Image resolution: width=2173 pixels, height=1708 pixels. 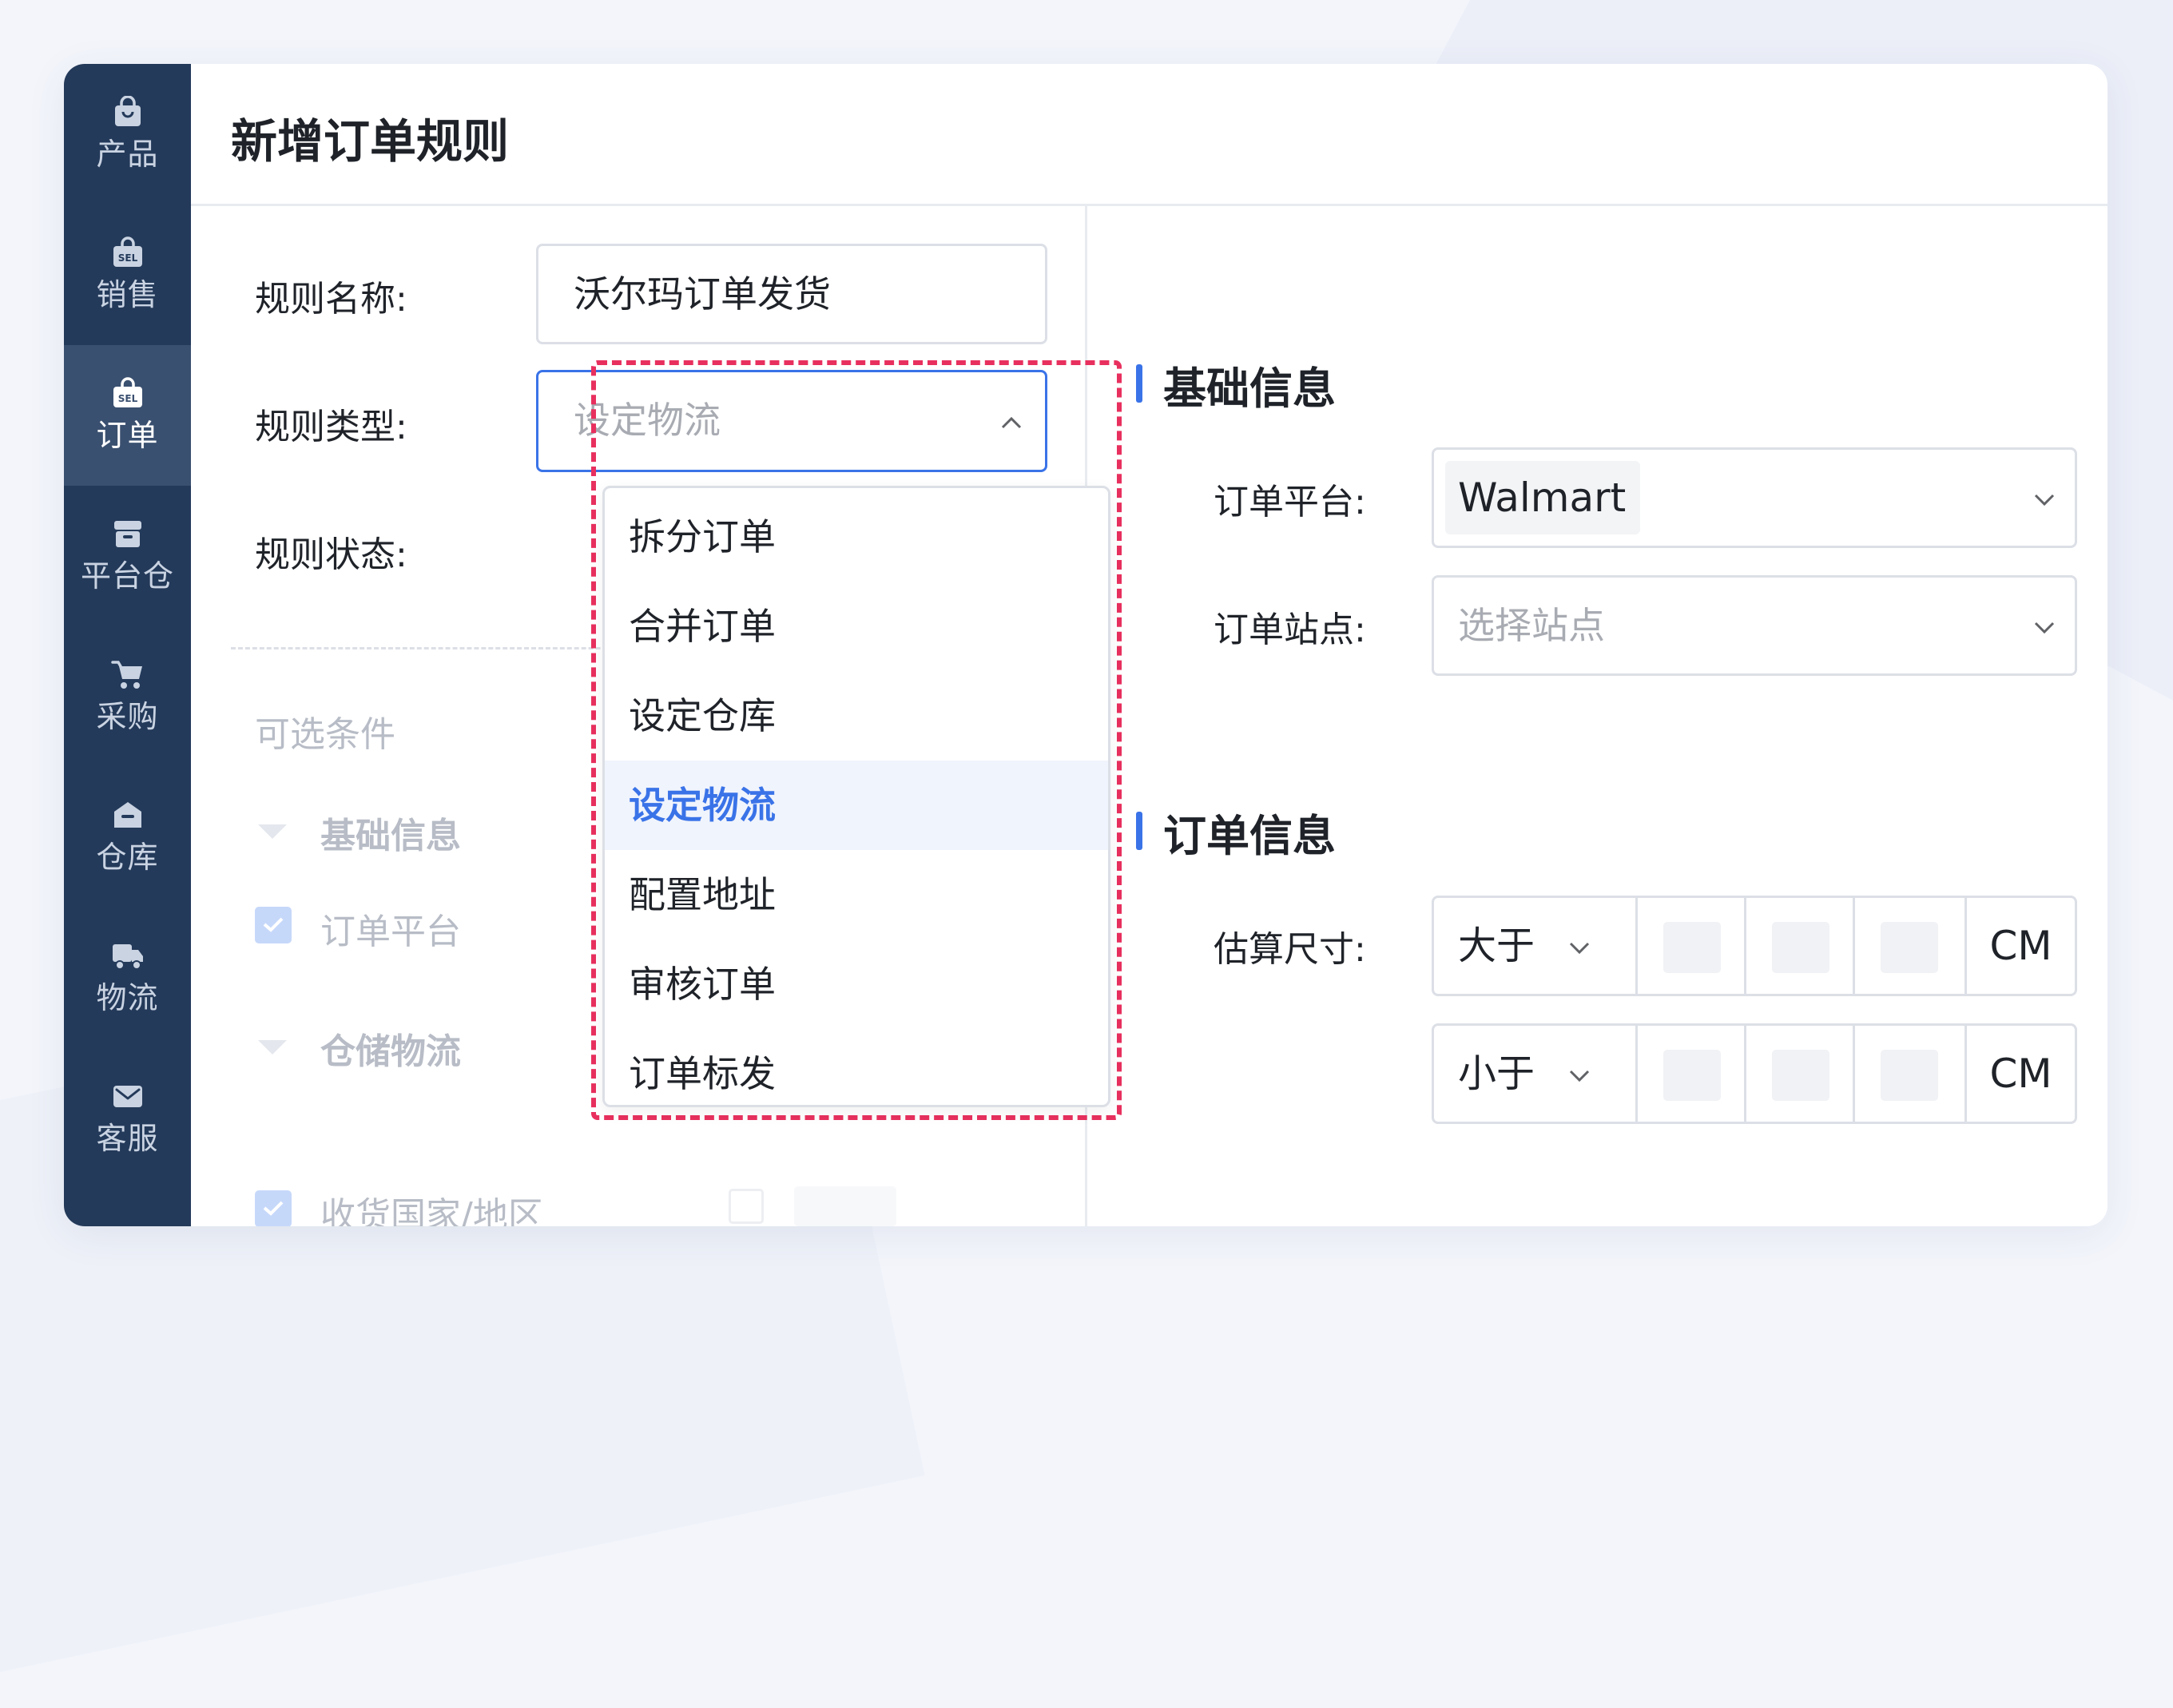 What do you see at coordinates (127, 435) in the screenshot?
I see `sidebar-item-label: 订单` at bounding box center [127, 435].